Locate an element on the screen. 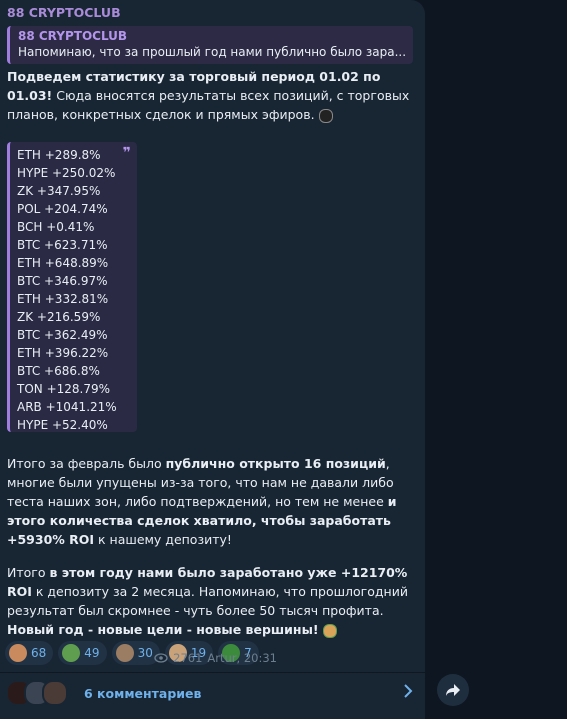 The image size is (567, 719). result-line: BCH +0.41% is located at coordinates (56, 227).